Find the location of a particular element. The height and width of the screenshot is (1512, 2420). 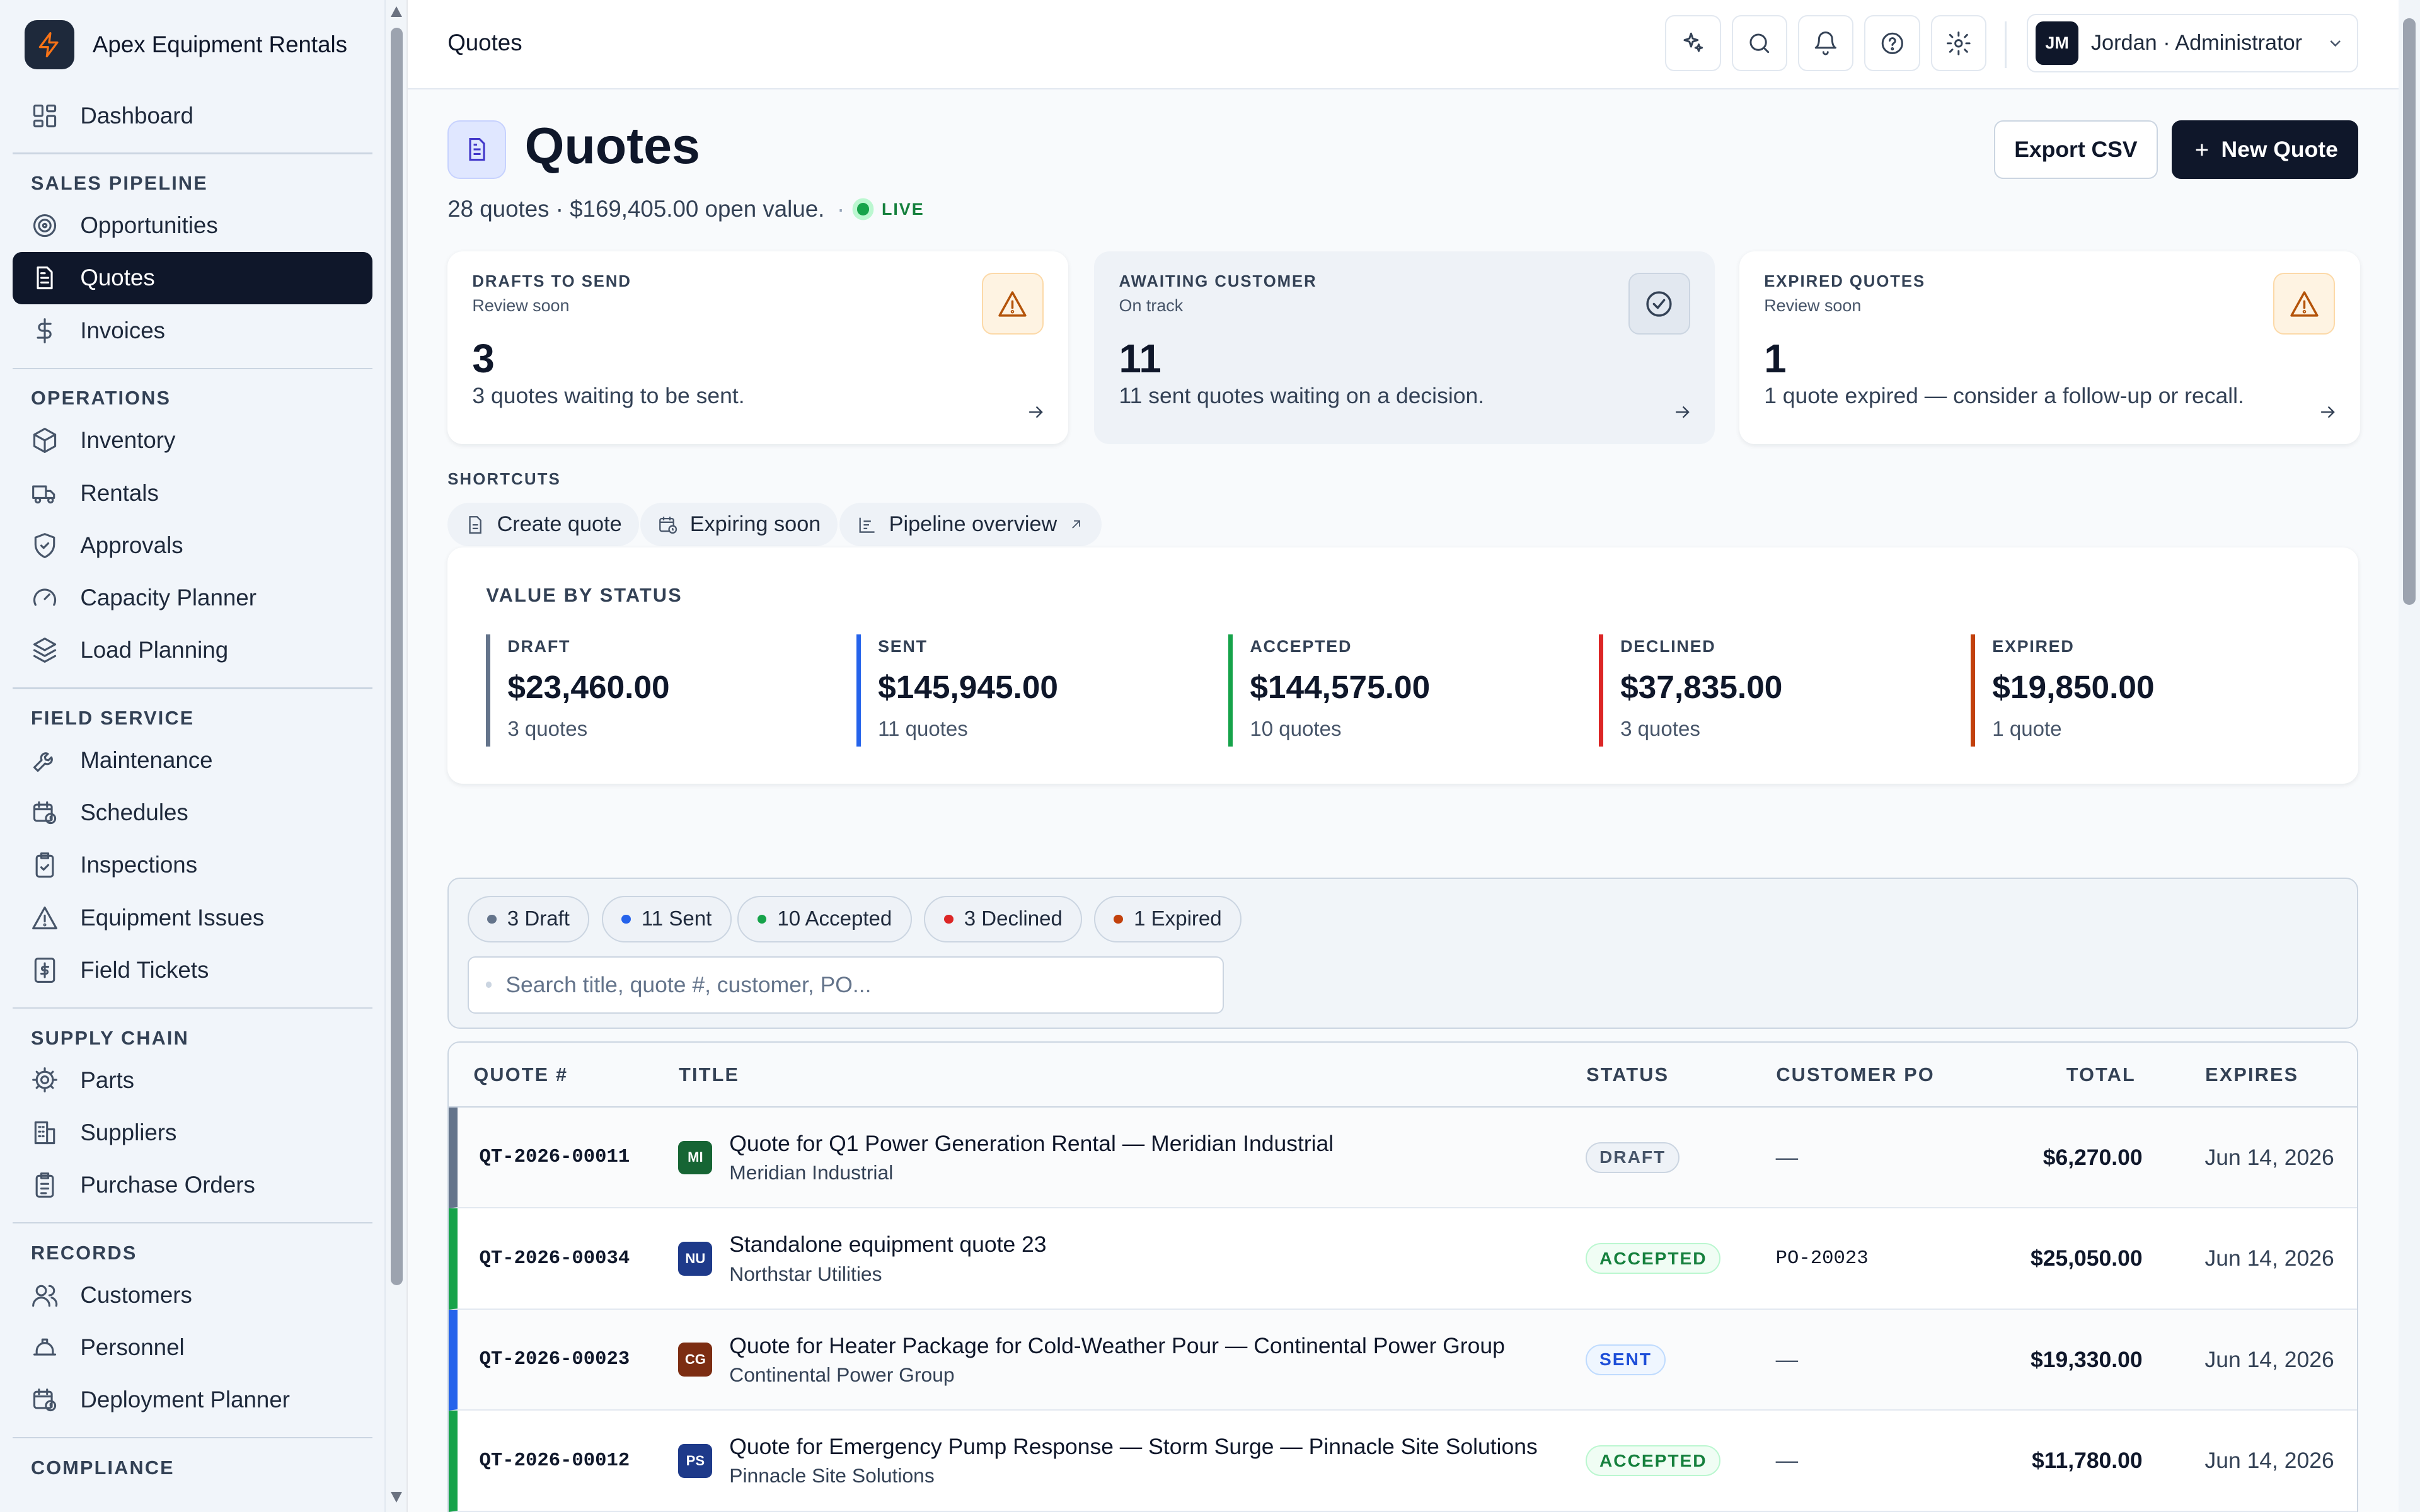

sidebar-item-equipment-issues: Equipment Issues is located at coordinates (192, 917).